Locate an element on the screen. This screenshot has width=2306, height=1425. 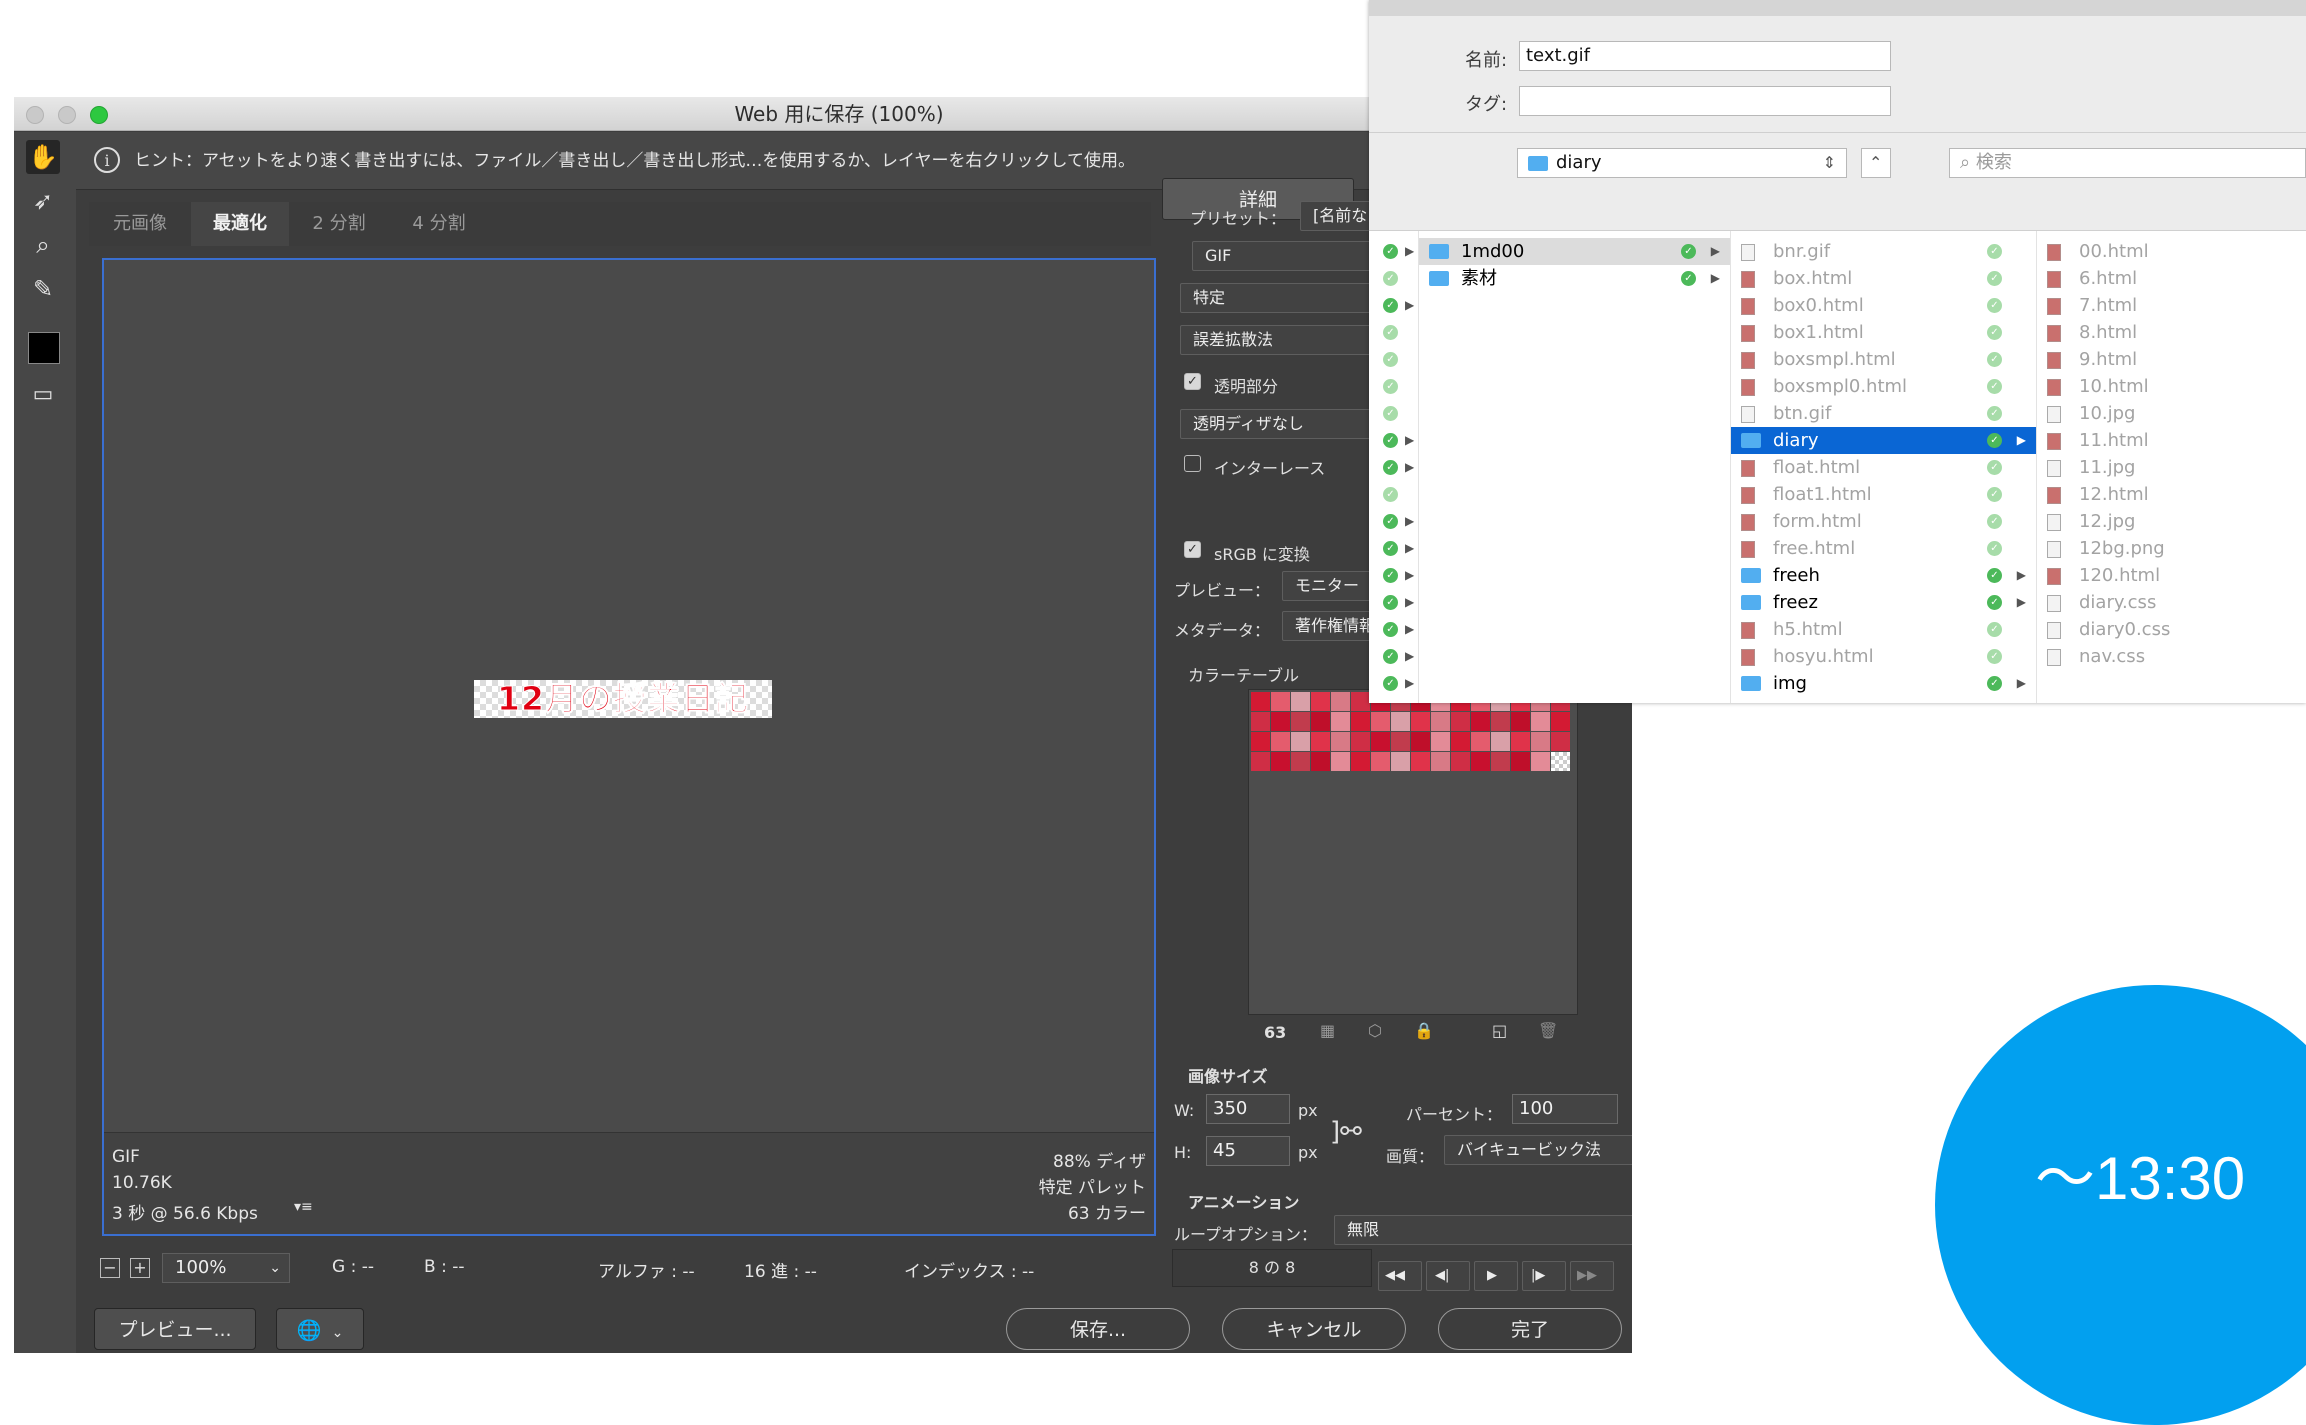
browser-row: img ✓ ▶ is located at coordinates (1883, 683).